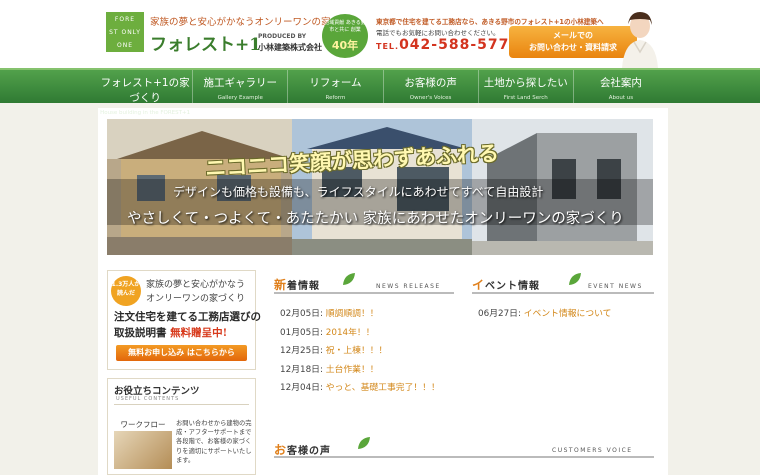  Describe the element at coordinates (281, 450) in the screenshot. I see `voices-heading-first: お` at that location.